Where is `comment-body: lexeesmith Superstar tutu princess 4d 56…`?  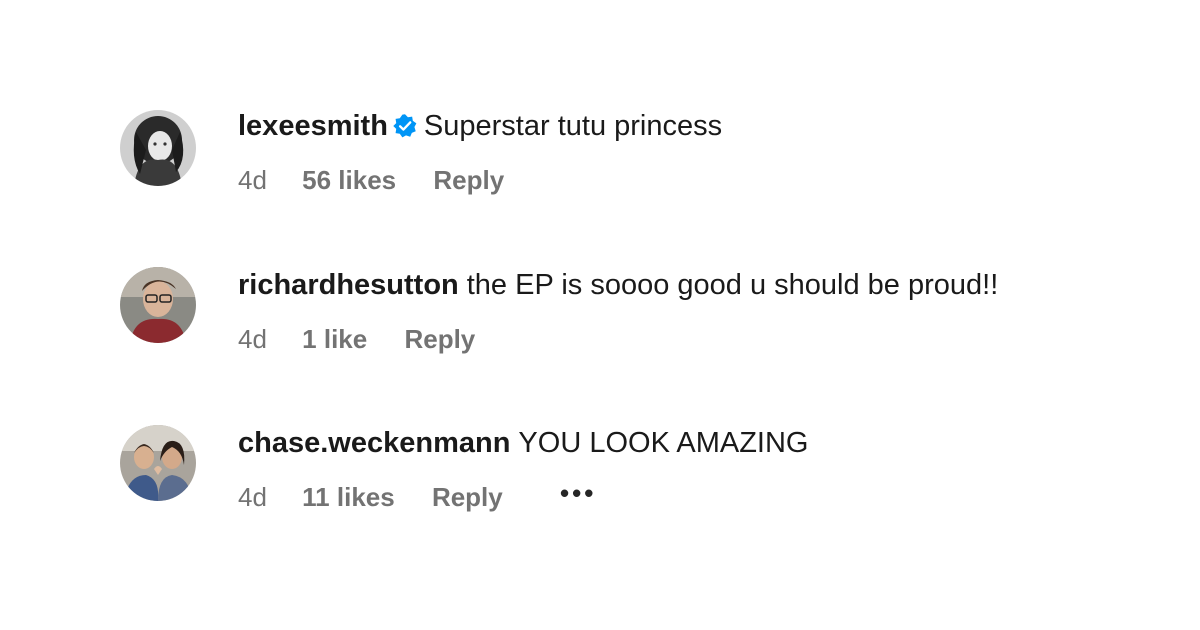 comment-body: lexeesmith Superstar tutu princess 4d 56… is located at coordinates (699, 152).